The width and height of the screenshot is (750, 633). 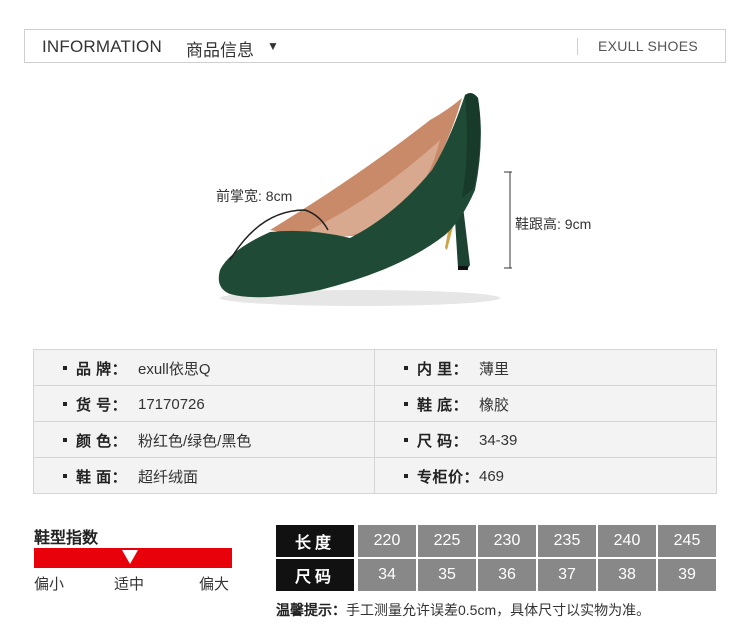 I want to click on length-cell: 220, so click(x=387, y=541).